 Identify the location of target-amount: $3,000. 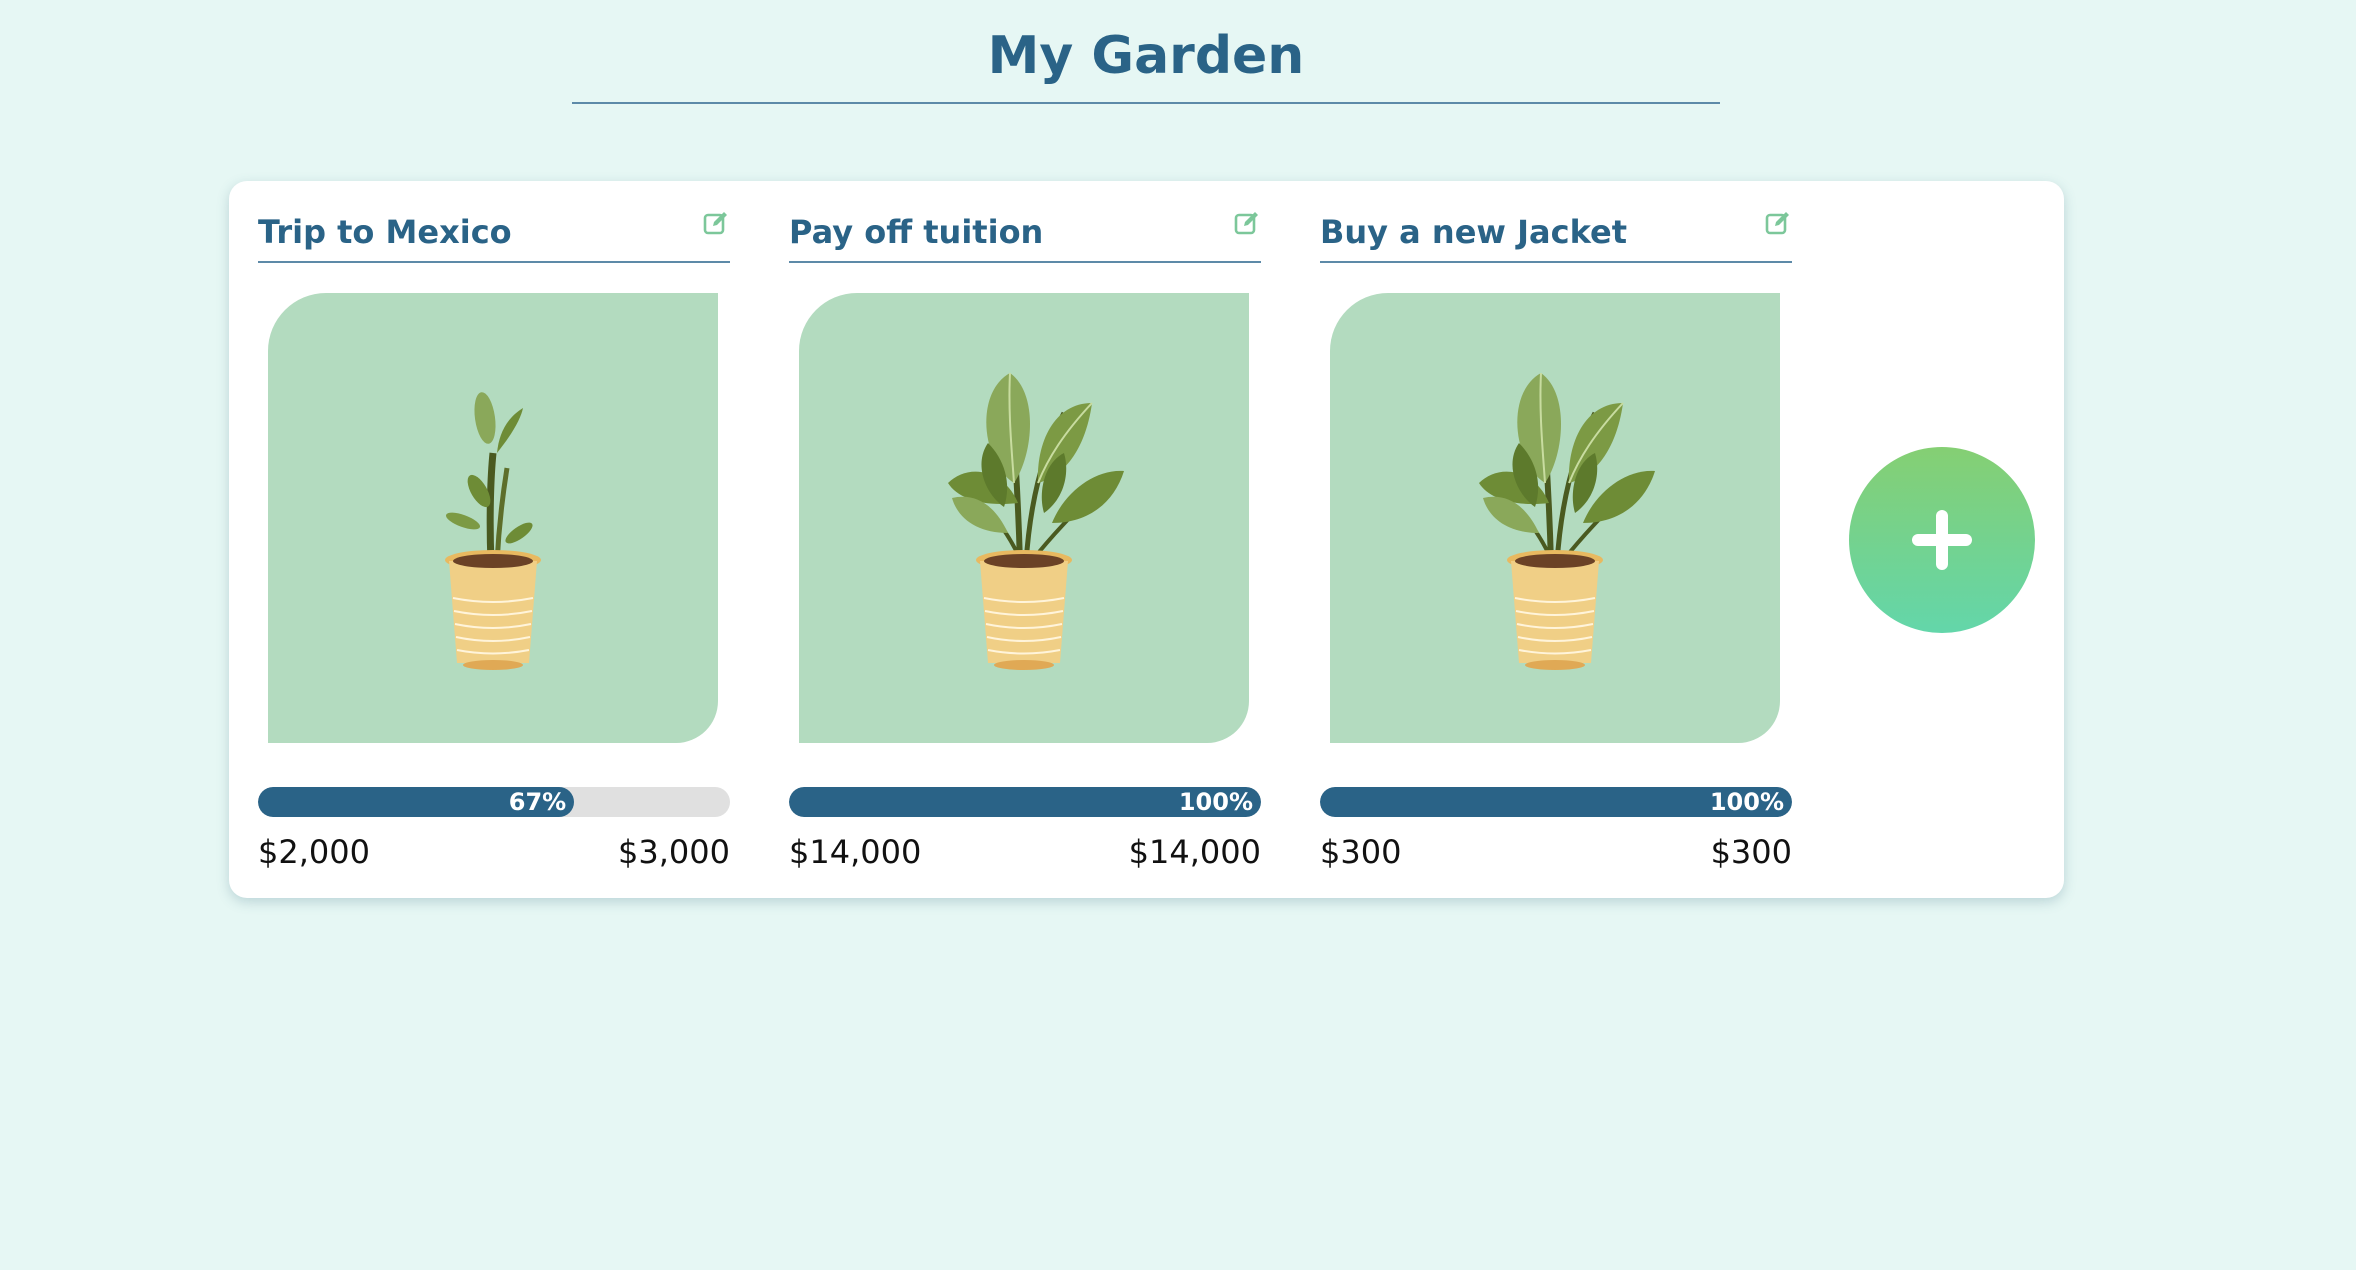
(674, 852).